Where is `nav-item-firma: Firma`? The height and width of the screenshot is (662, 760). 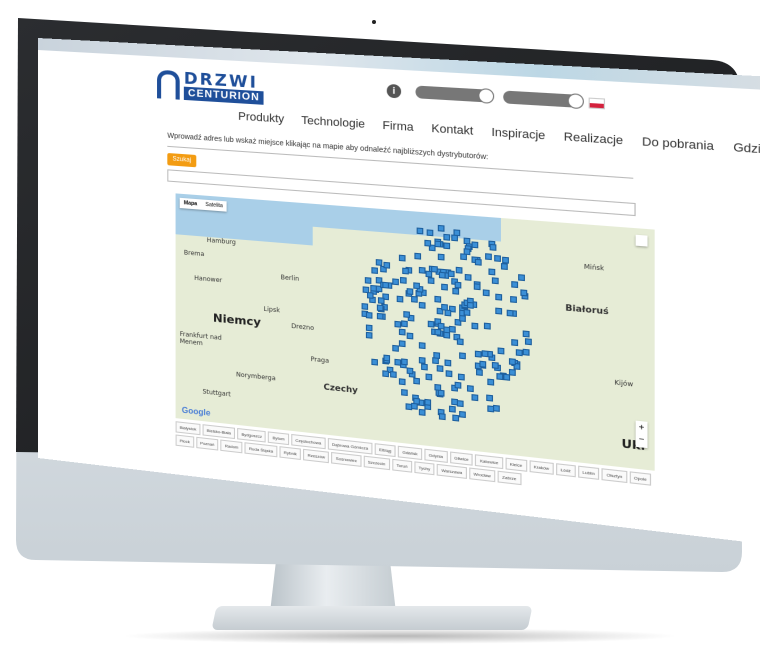 nav-item-firma: Firma is located at coordinates (398, 126).